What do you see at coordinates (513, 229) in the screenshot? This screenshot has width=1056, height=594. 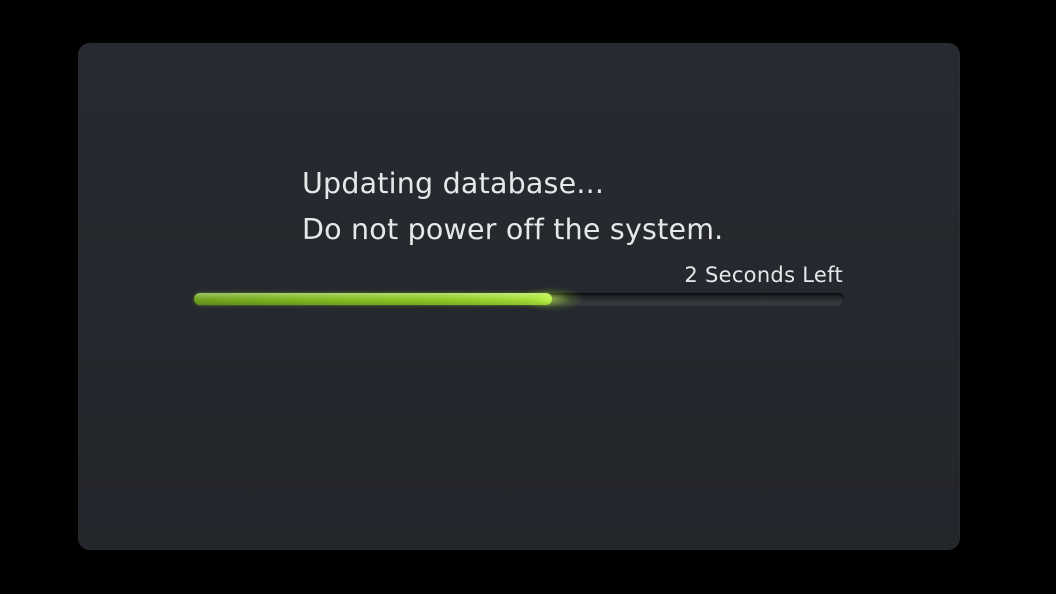 I see `status-message-line-2: Do not power off the system.` at bounding box center [513, 229].